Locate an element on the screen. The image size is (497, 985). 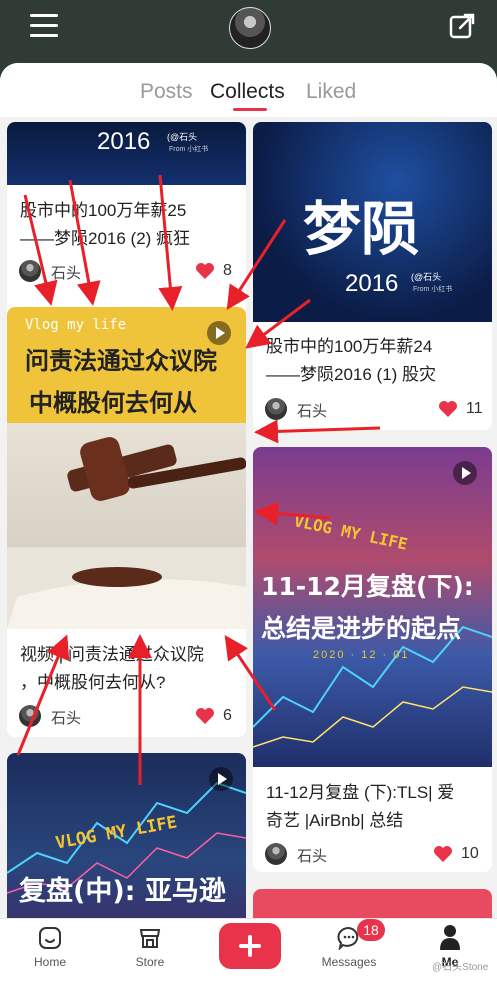
card-thumbnail: VLOG MY LIFE 复盘(中): 亚马逊 is located at coordinates (126, 843).